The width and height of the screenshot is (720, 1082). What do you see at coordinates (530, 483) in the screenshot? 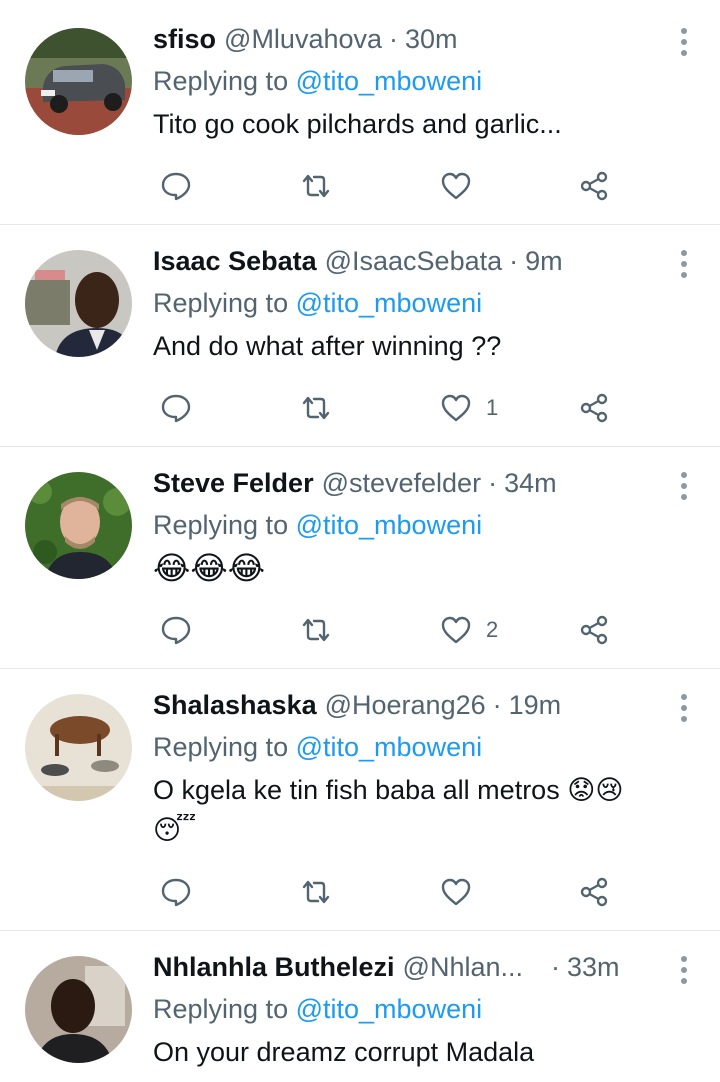
I see `timestamp: 34m` at bounding box center [530, 483].